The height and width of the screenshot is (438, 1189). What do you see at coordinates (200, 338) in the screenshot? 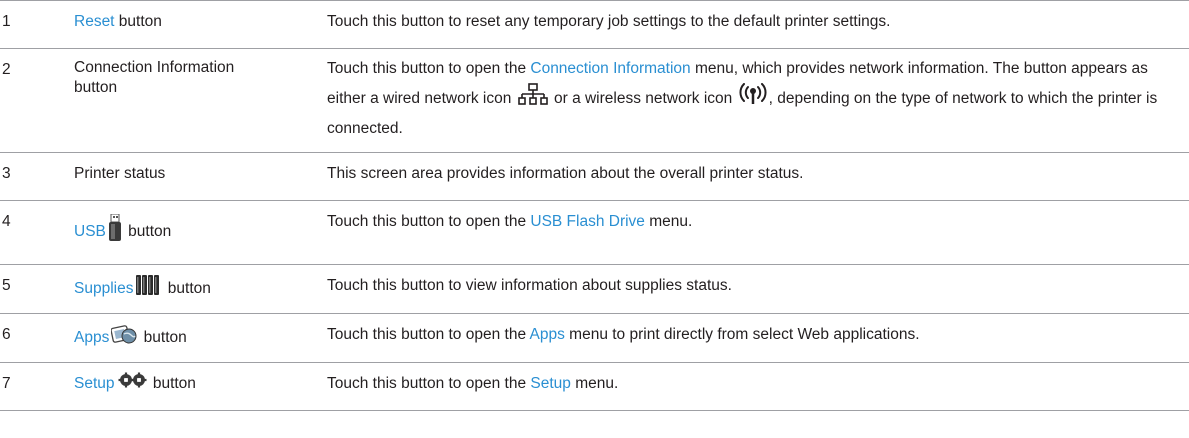
I see `item-name: Apps button` at bounding box center [200, 338].